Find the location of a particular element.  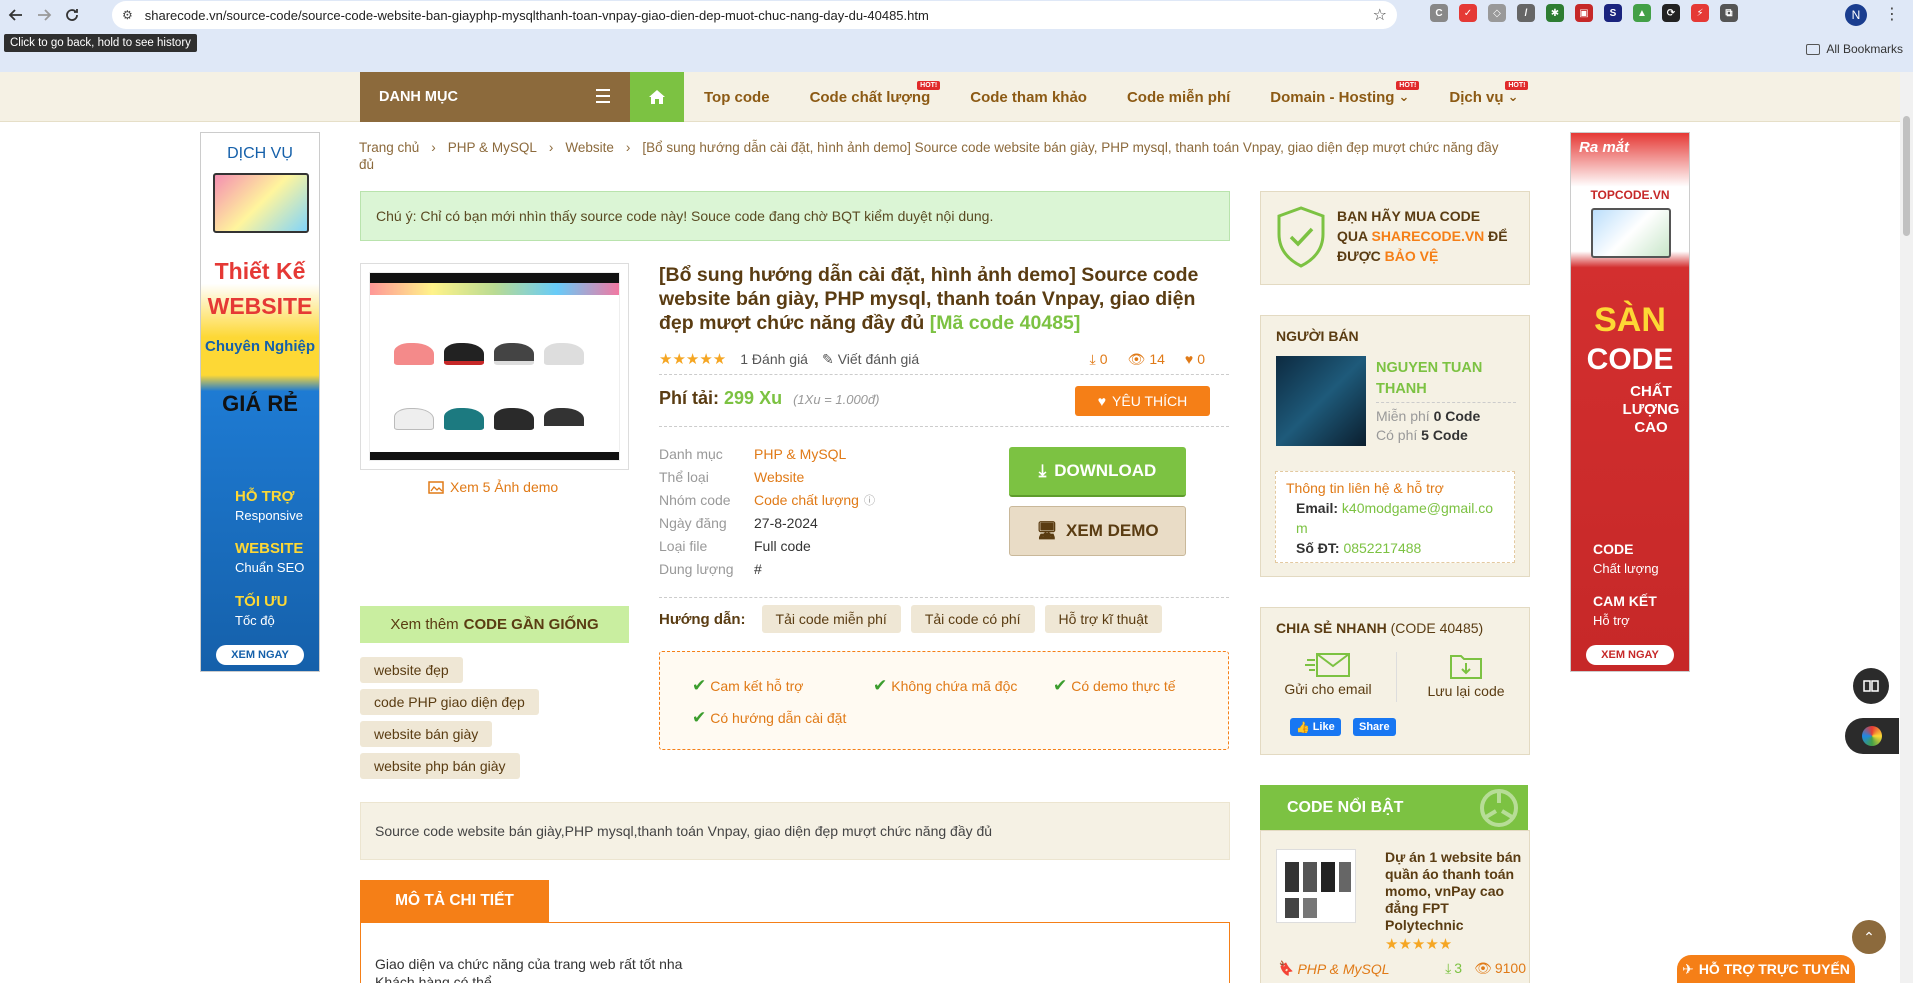

breadcrumb-category: PHP & MySQL is located at coordinates (492, 147).